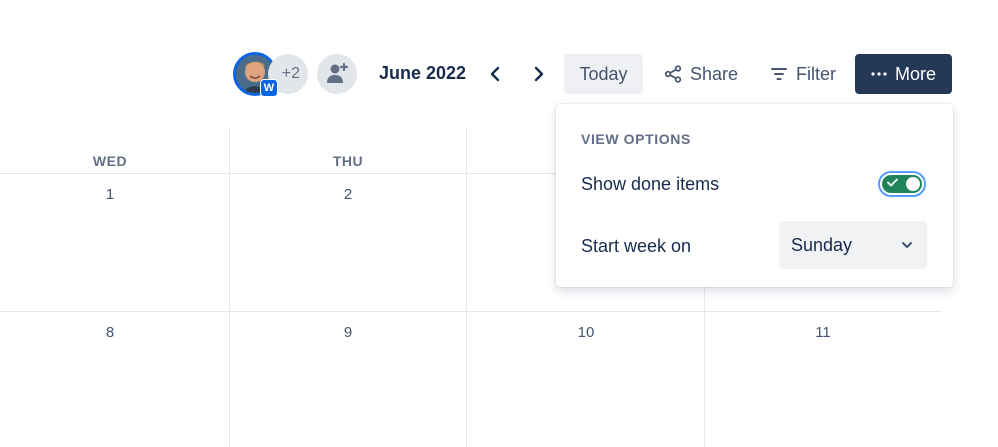 The image size is (998, 447). Describe the element at coordinates (110, 161) in the screenshot. I see `day-header-wed: WED` at that location.